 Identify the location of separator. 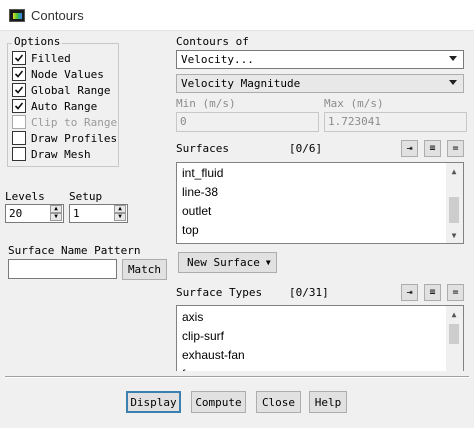
(237, 377).